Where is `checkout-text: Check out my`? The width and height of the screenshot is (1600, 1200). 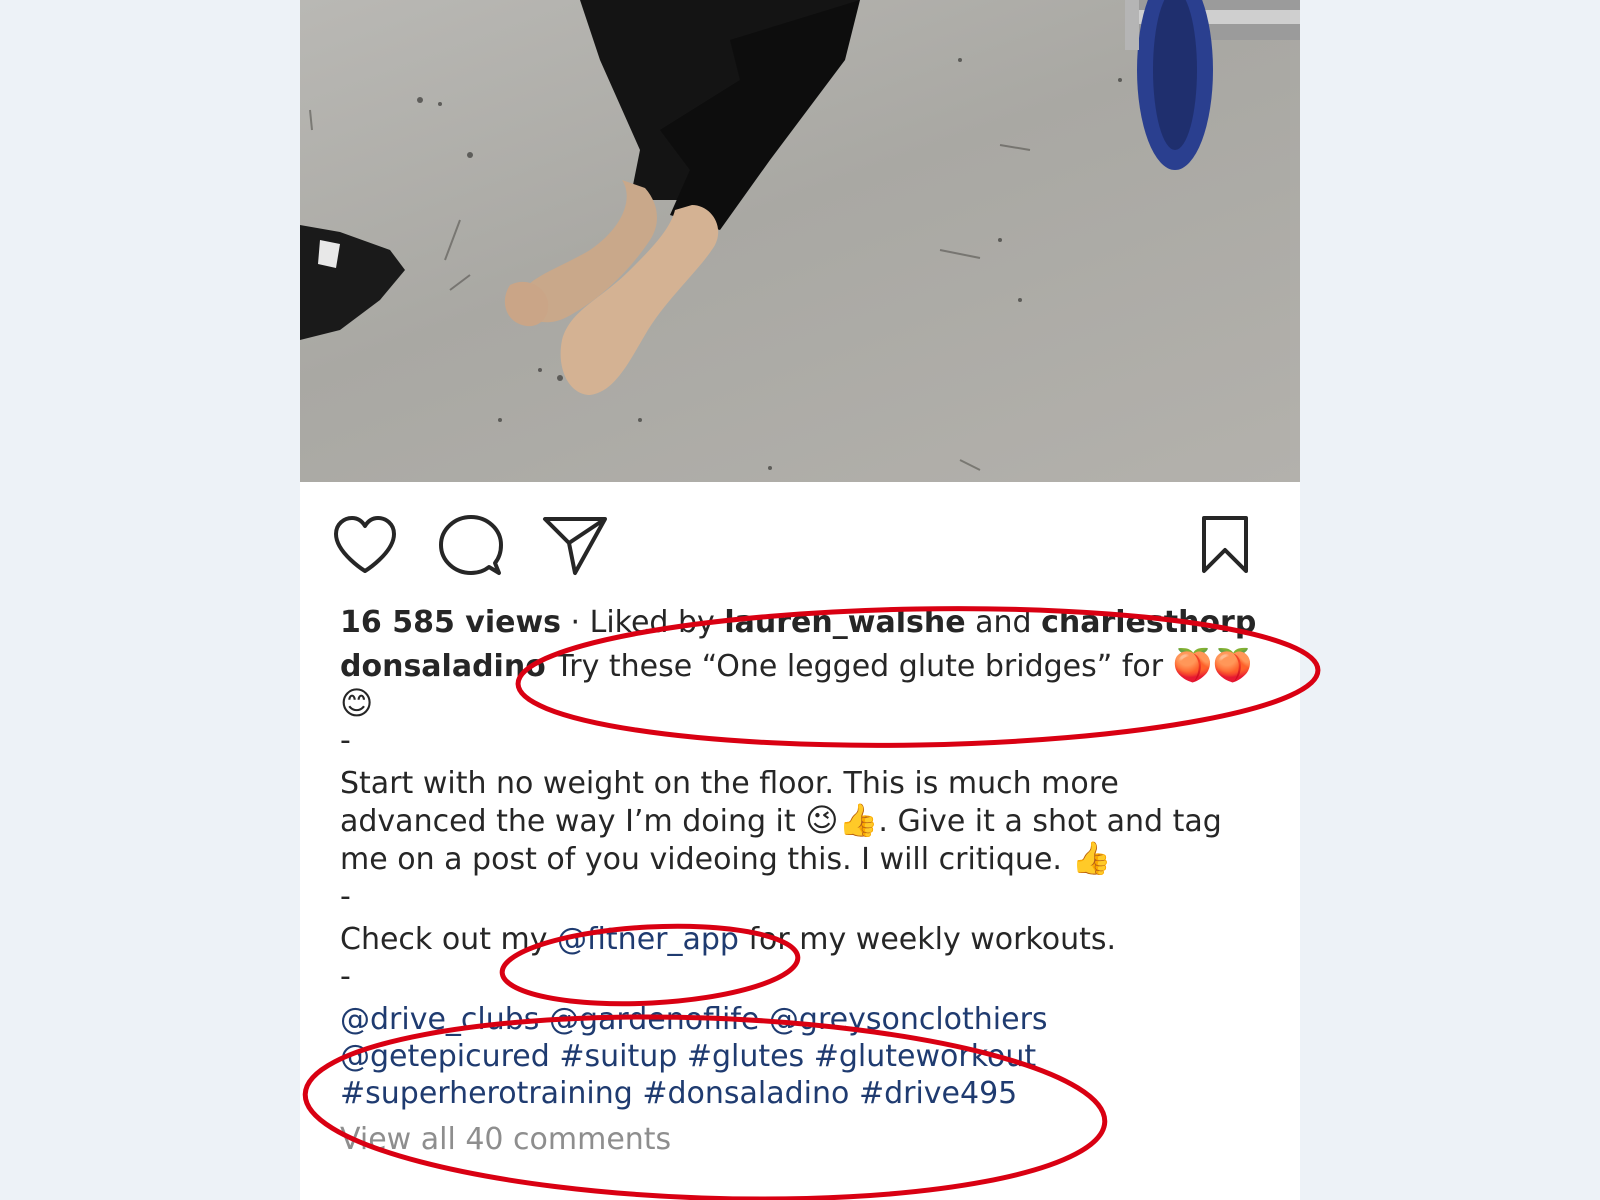 checkout-text: Check out my is located at coordinates (449, 939).